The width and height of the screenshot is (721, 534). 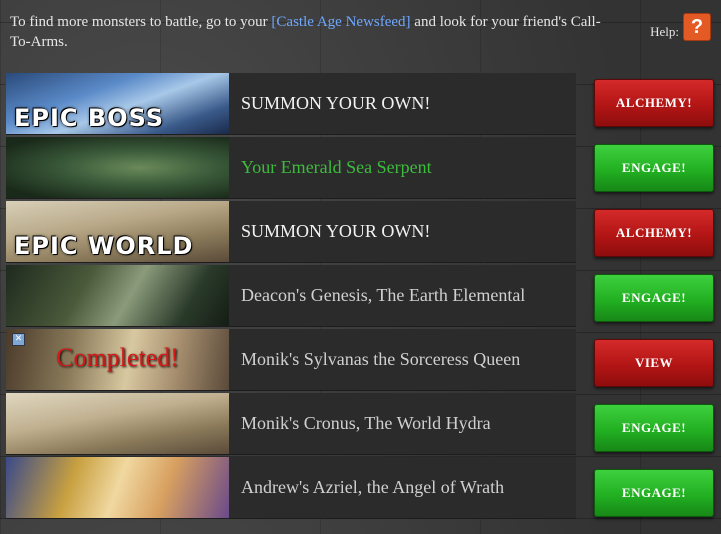 What do you see at coordinates (89, 118) in the screenshot?
I see `thumbnail-label: EPIC BOSS` at bounding box center [89, 118].